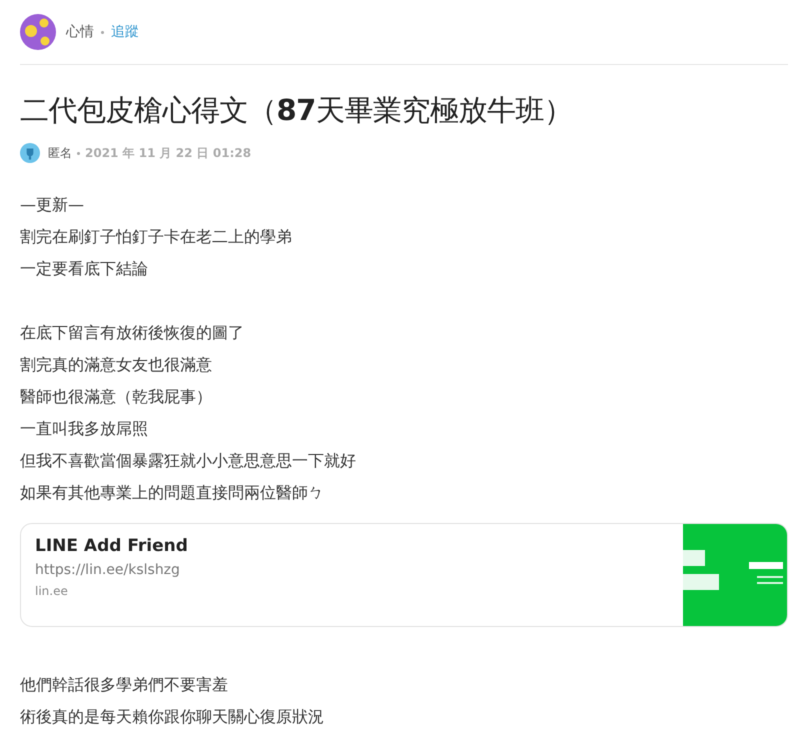  Describe the element at coordinates (132, 333) in the screenshot. I see `body-line: 在底下留言有放術後恢復的圖了` at that location.